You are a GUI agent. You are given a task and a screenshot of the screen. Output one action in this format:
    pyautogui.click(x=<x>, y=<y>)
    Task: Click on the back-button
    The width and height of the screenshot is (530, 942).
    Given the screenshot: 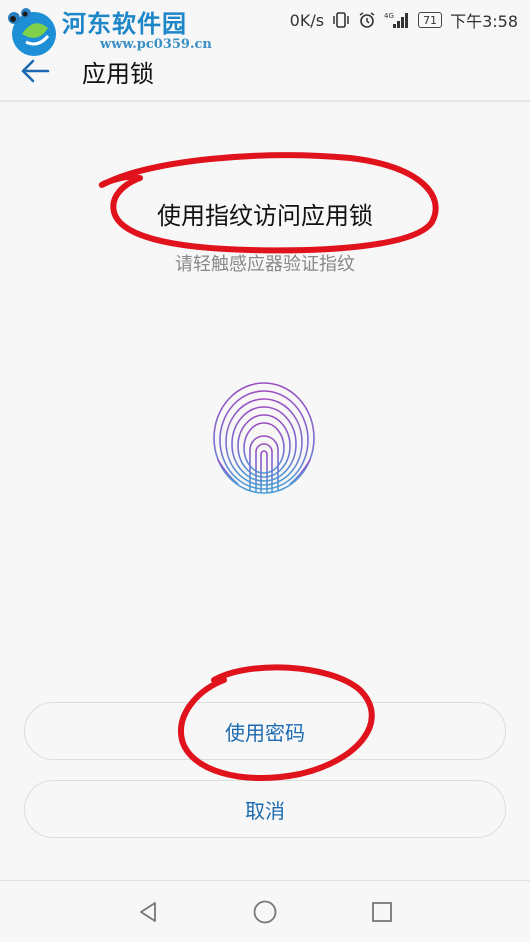 What is the action you would take?
    pyautogui.click(x=35, y=71)
    